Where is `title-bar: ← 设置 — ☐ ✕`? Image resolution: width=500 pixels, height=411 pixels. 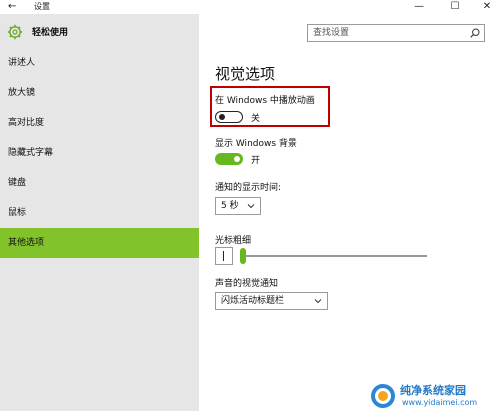 title-bar: ← 设置 — ☐ ✕ is located at coordinates (250, 7).